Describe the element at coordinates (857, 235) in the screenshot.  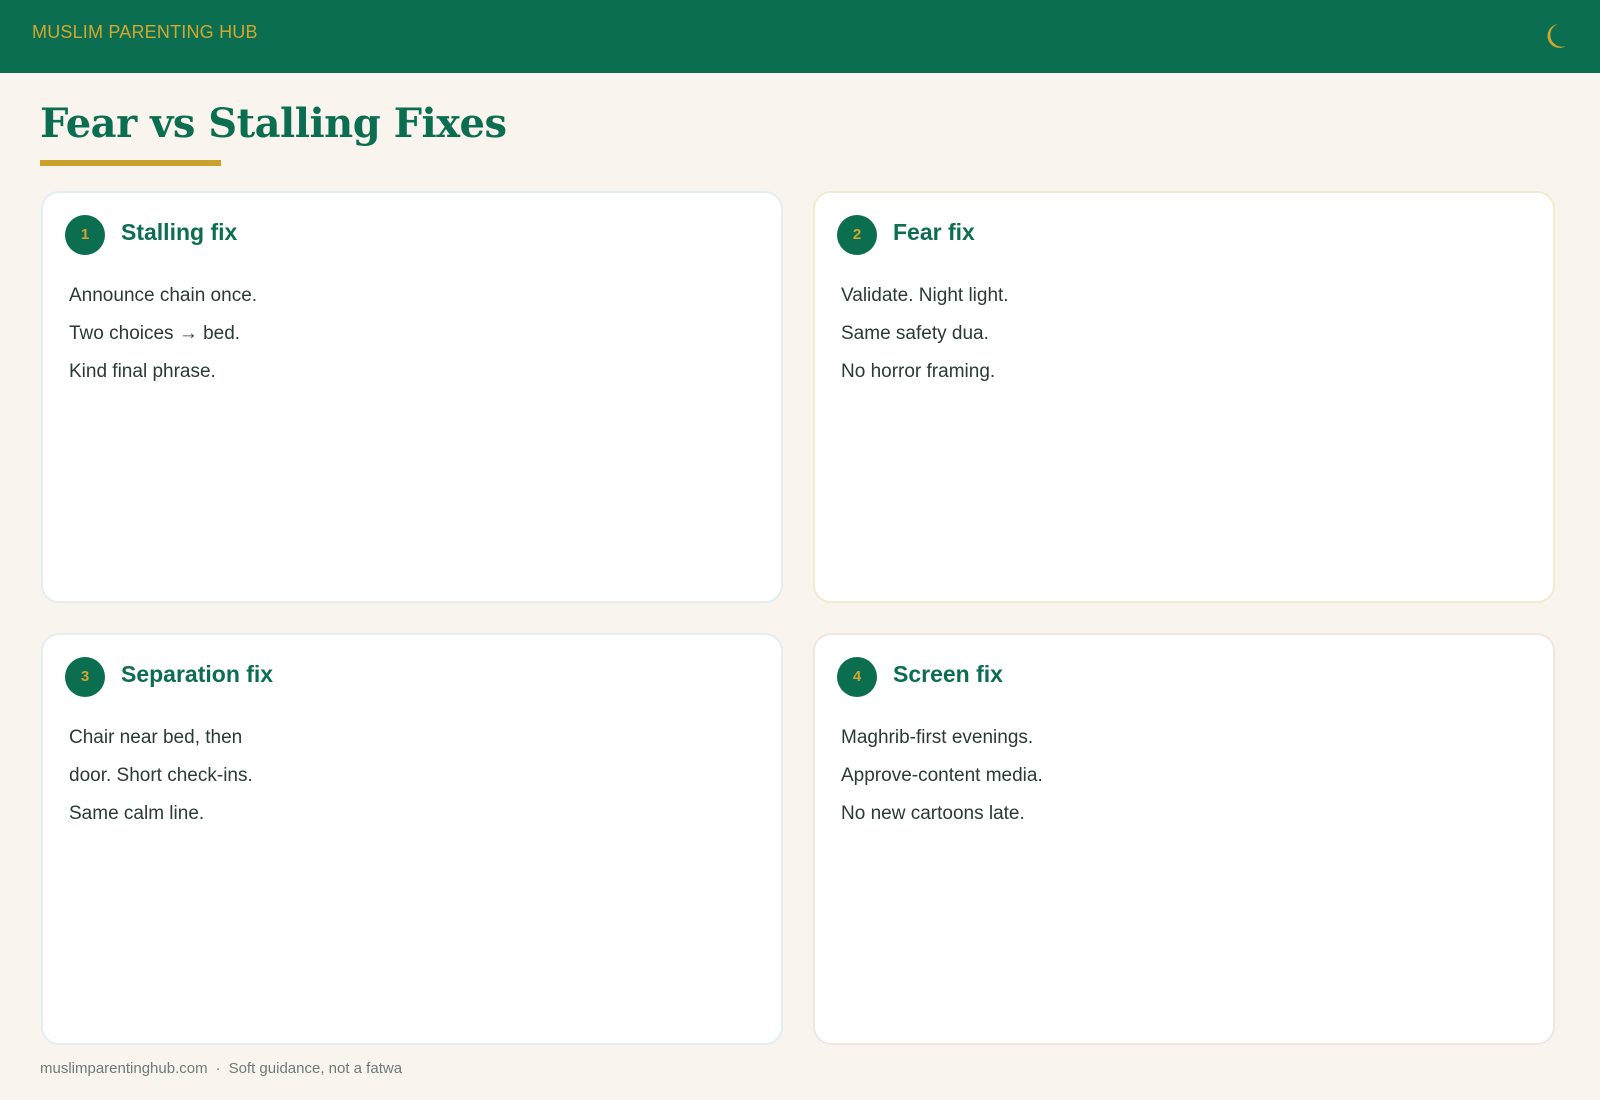
I see `card-number-badge: 2` at that location.